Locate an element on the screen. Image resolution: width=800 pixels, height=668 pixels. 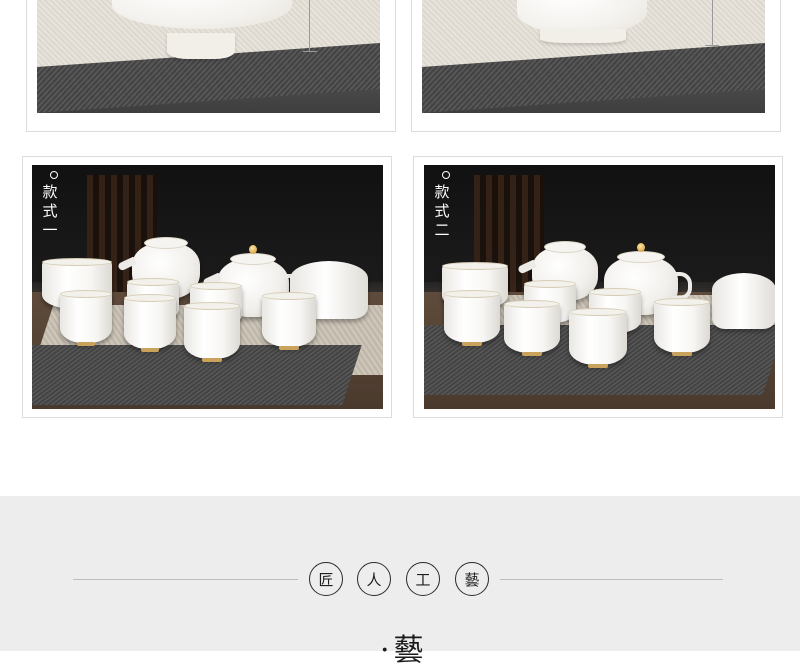
divider-left is located at coordinates (185, 579).